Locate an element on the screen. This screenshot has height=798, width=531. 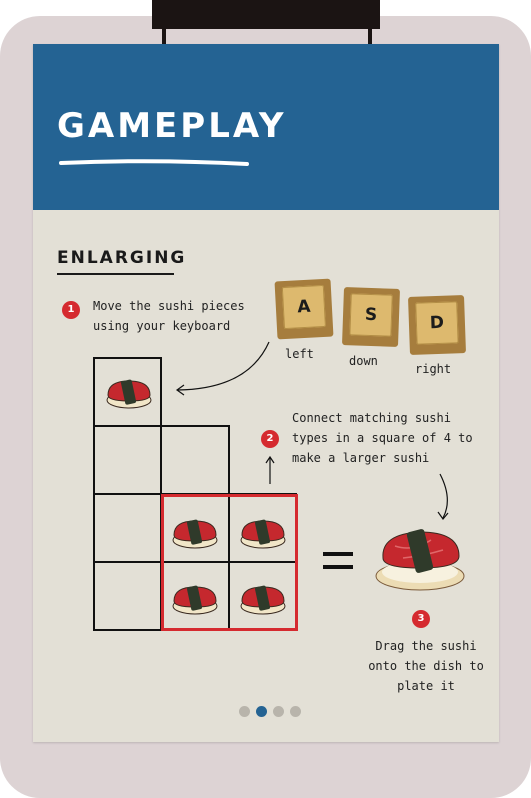
step-3-line-1: Drag the sushi is located at coordinates (426, 646).